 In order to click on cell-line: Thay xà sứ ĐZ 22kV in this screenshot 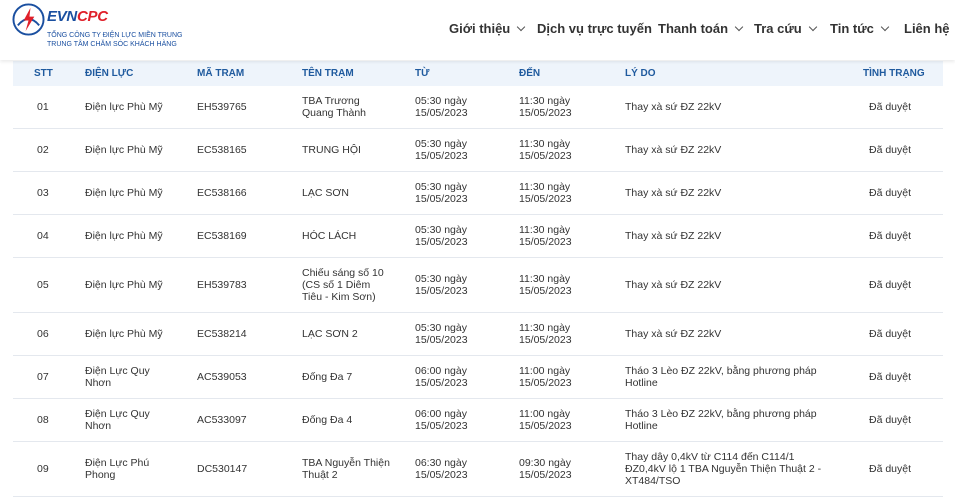, I will do `click(673, 150)`.